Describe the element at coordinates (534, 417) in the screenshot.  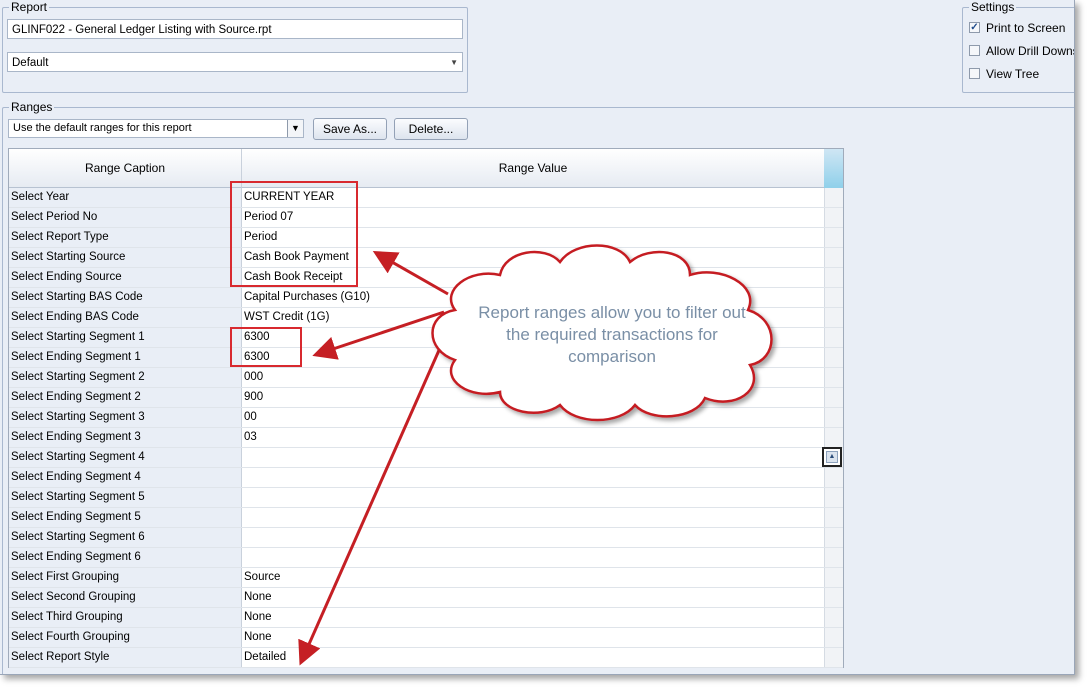
I see `range-value-cell: 00` at that location.